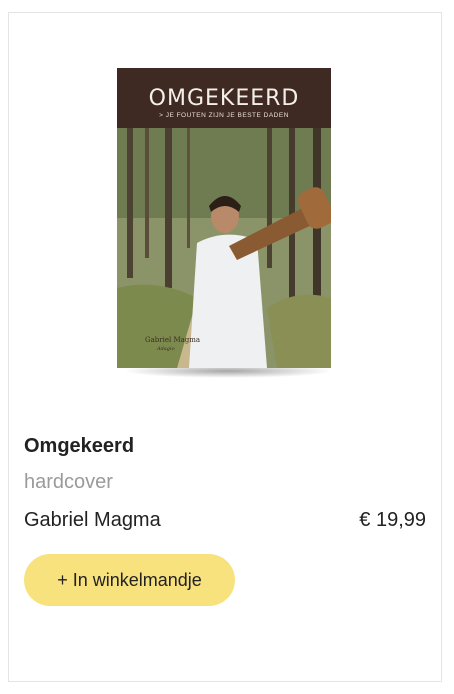  I want to click on cover-title: OMGEKEERD, so click(224, 98).